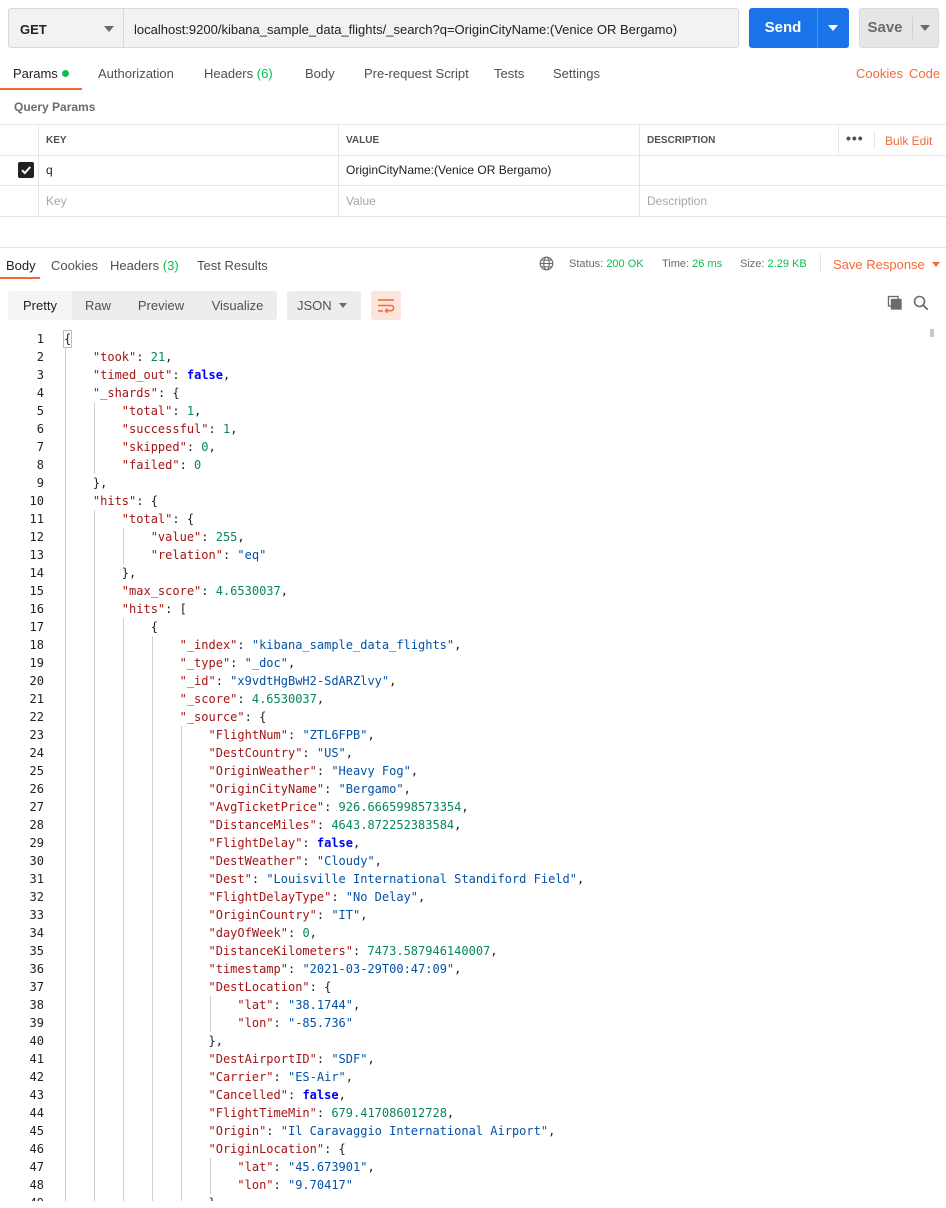 The image size is (946, 1208). I want to click on line-number: 4, so click(40, 393).